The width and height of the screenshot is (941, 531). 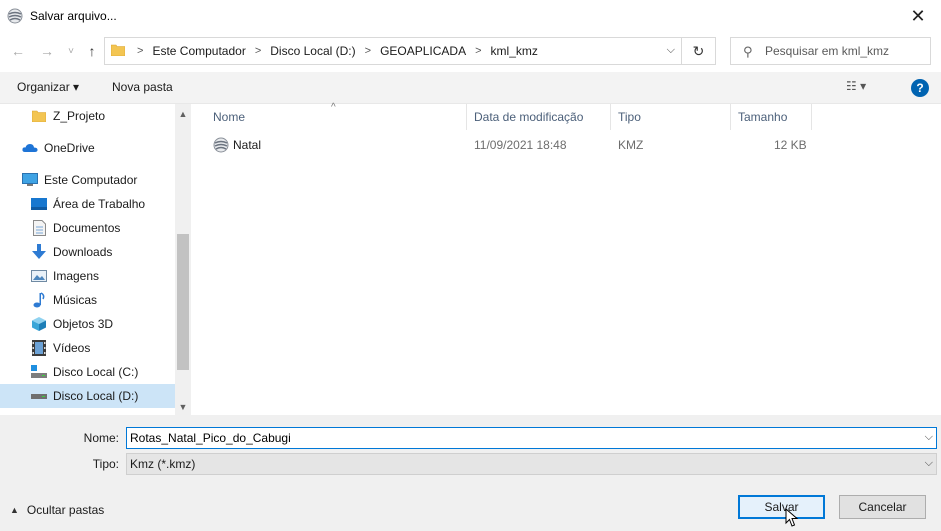 I want to click on breadcrumb-este-computador: Este Computador, so click(x=198, y=51).